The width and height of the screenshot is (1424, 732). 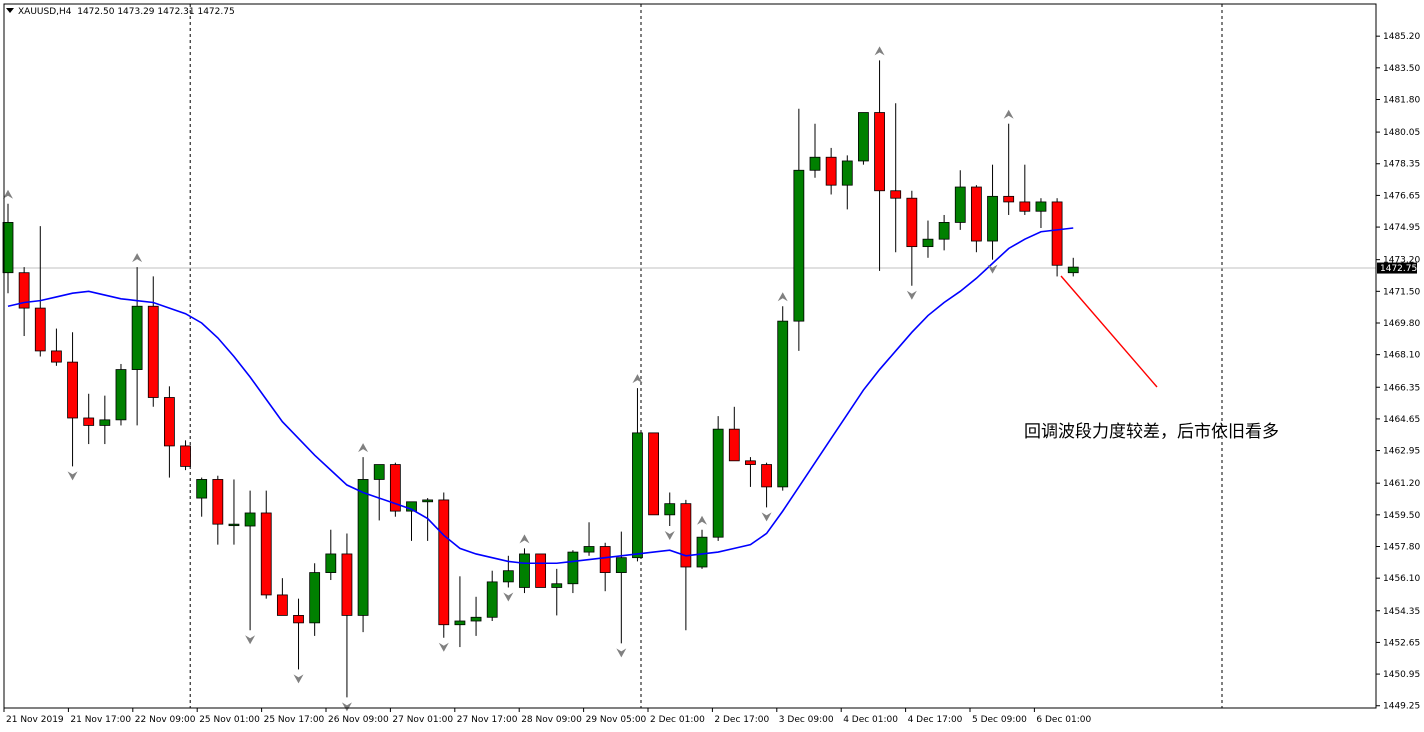 What do you see at coordinates (1063, 720) in the screenshot?
I see `x-tick-label: 6 Dec 01:00` at bounding box center [1063, 720].